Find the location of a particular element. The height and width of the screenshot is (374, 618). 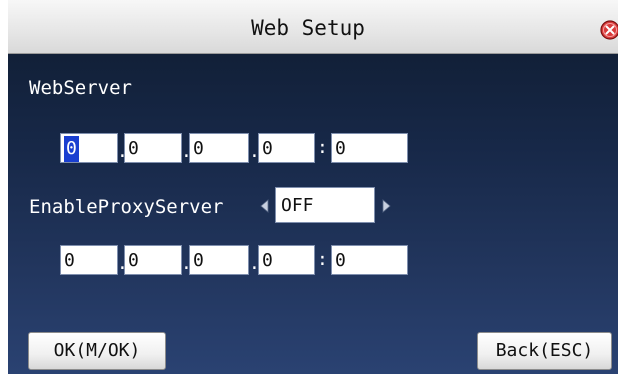

enable-proxy-select: OFF is located at coordinates (325, 205).